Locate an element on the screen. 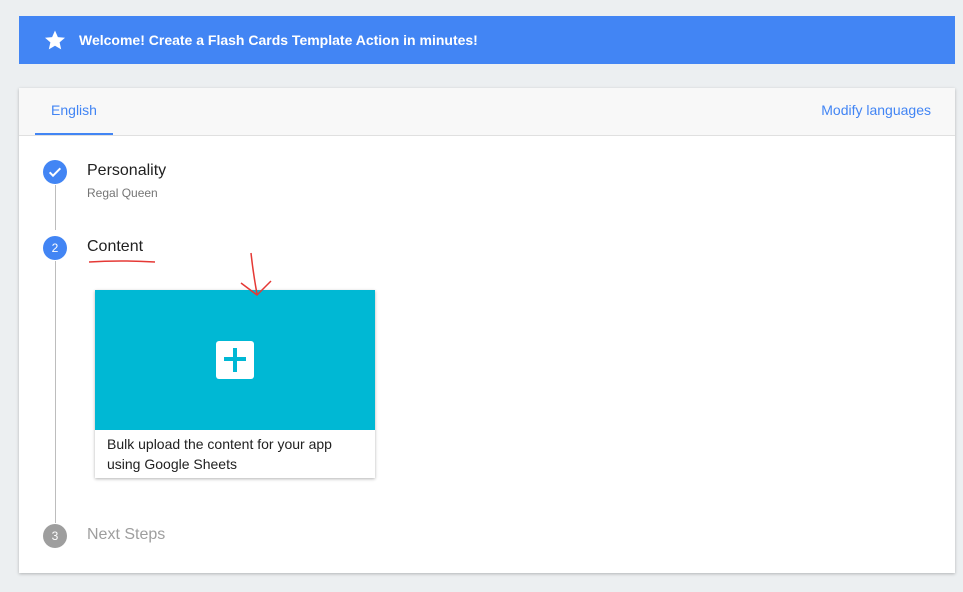 This screenshot has height=592, width=963. add-icon is located at coordinates (235, 360).